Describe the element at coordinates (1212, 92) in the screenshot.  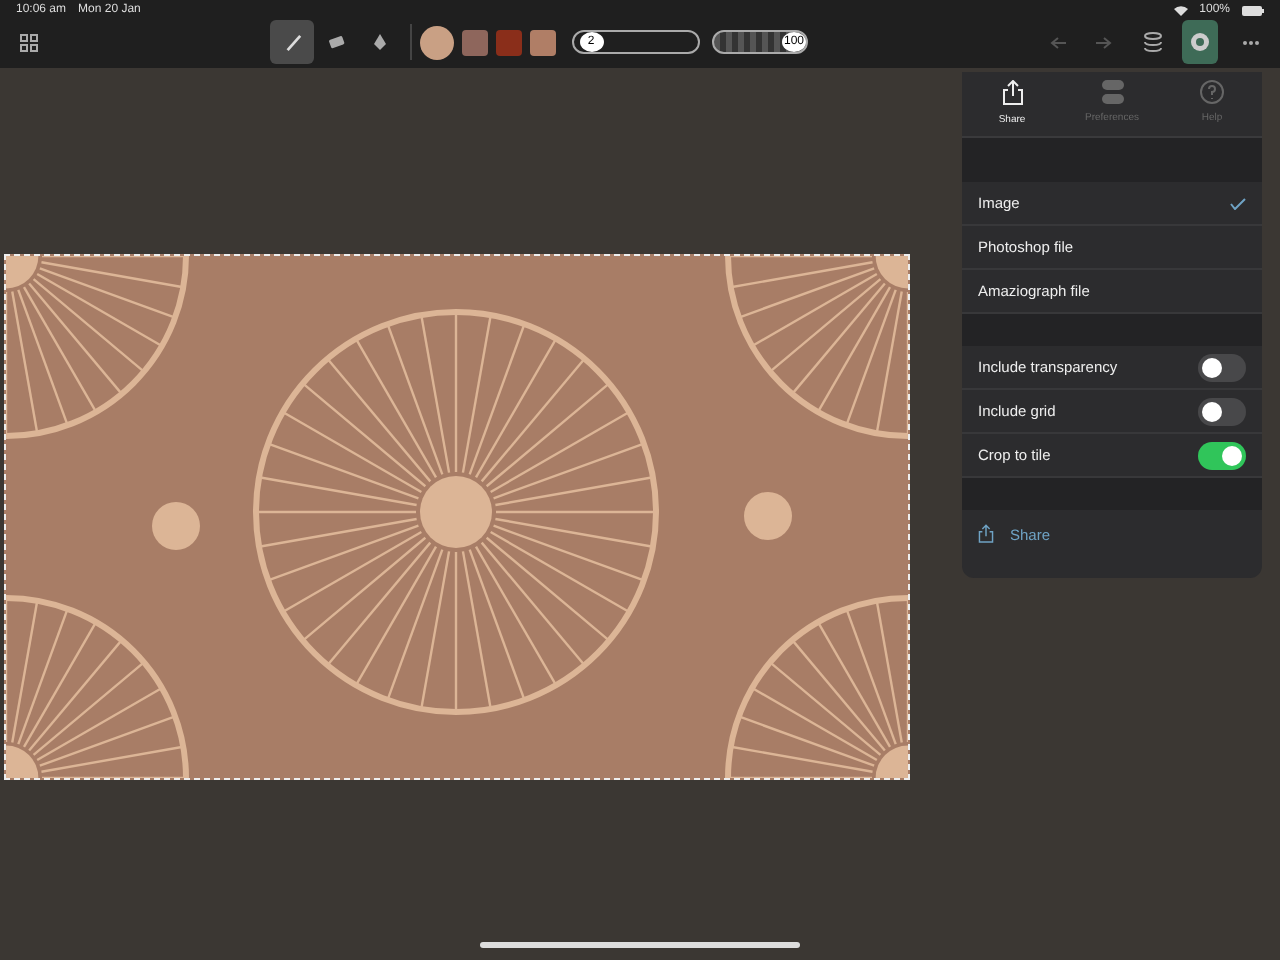
I see `help-icon` at that location.